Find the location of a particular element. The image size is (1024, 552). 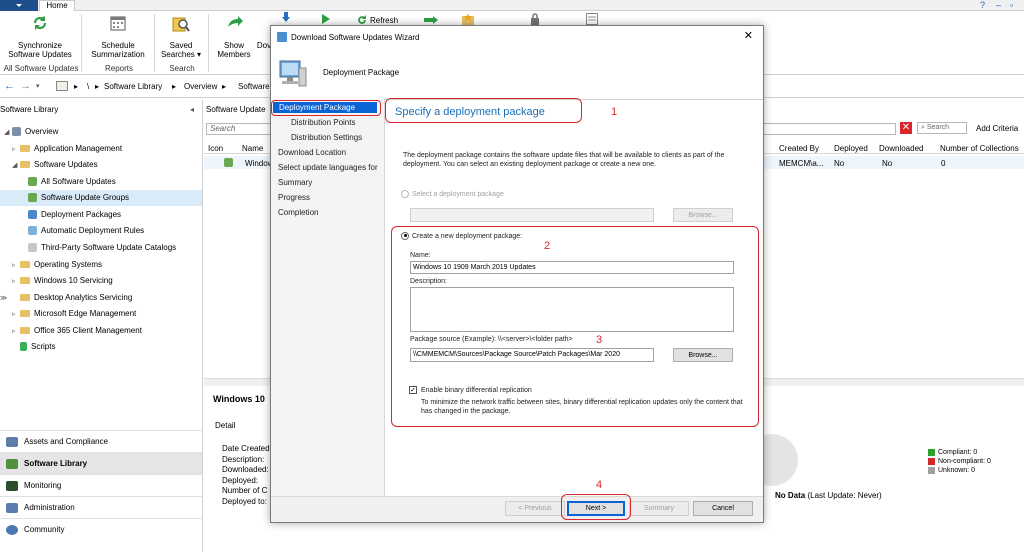

group-reports: Reports is located at coordinates (118, 68).